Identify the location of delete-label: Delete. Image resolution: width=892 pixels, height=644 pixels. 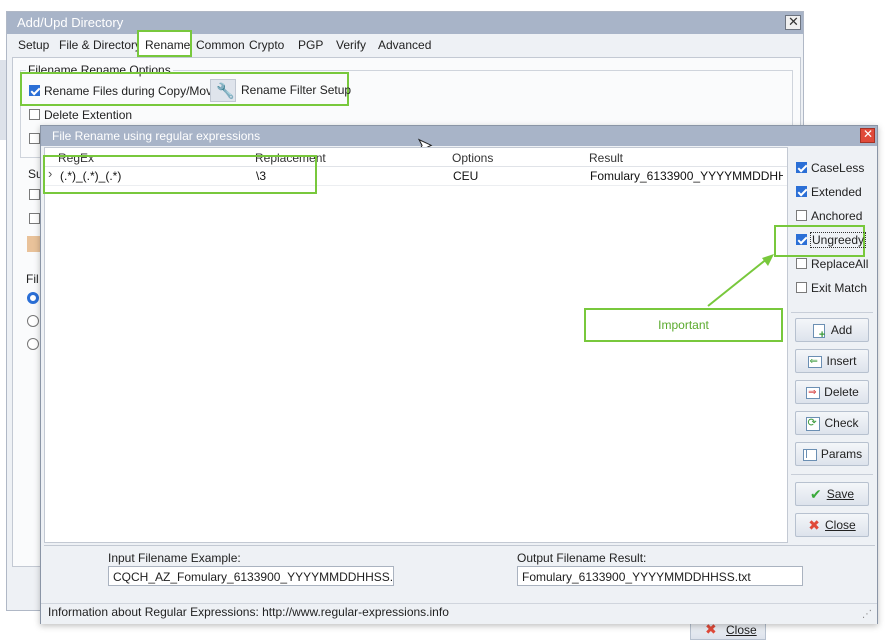
(841, 392).